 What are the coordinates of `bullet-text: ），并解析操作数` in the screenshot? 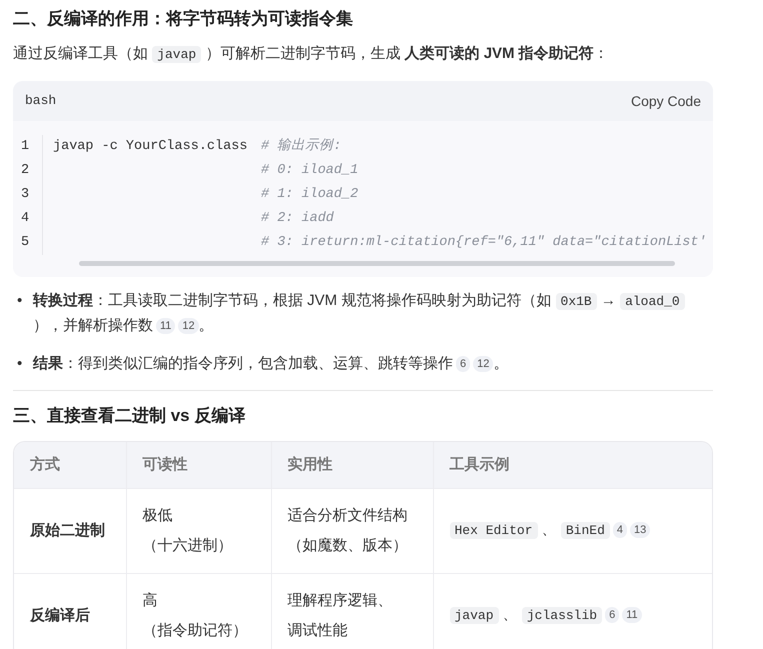 It's located at (93, 325).